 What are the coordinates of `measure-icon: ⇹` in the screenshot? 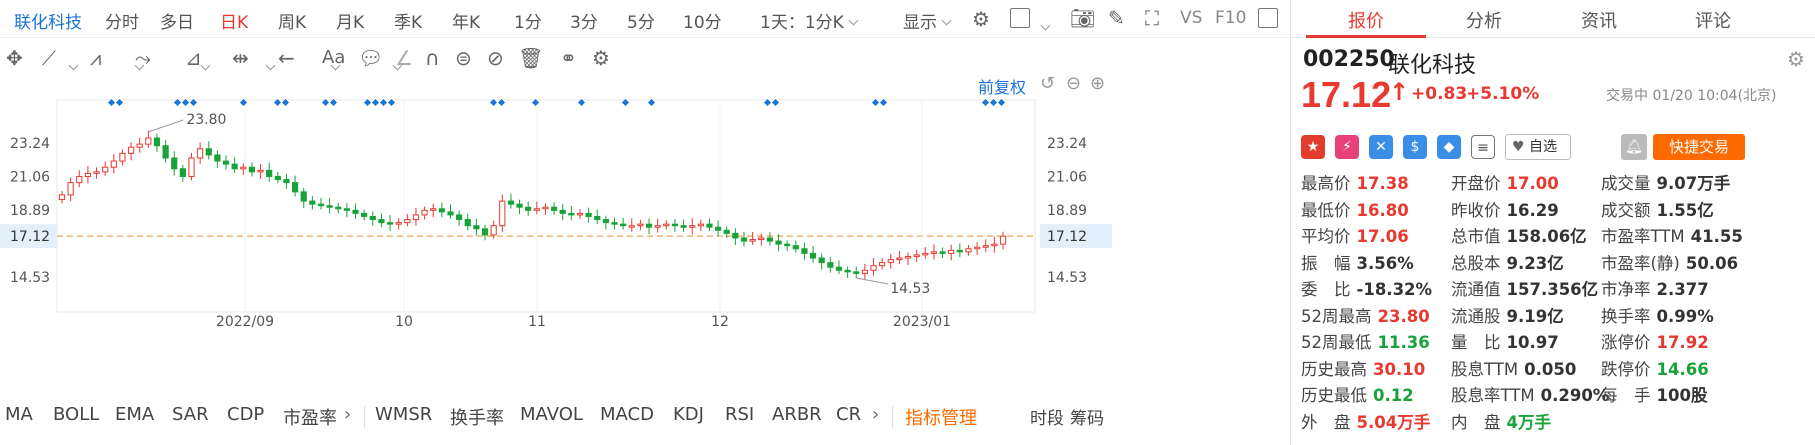 It's located at (240, 58).